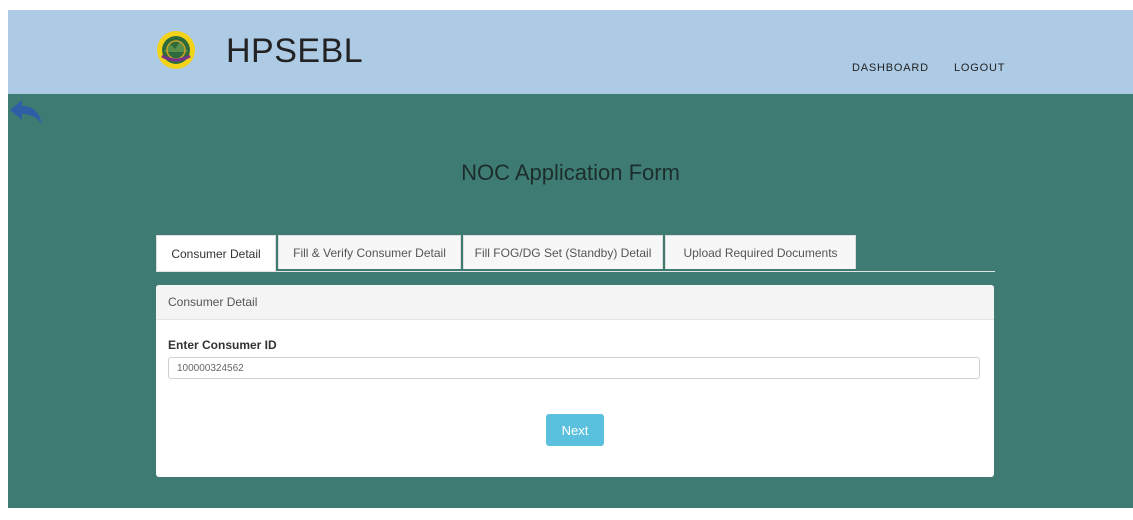  I want to click on consumer-id-input, so click(574, 368).